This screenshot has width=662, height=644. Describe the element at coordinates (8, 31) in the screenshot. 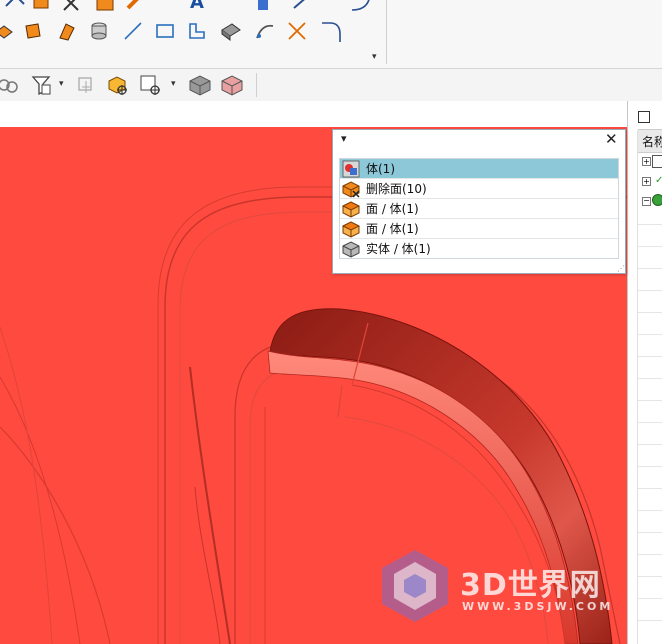

I see `surface-icon` at that location.